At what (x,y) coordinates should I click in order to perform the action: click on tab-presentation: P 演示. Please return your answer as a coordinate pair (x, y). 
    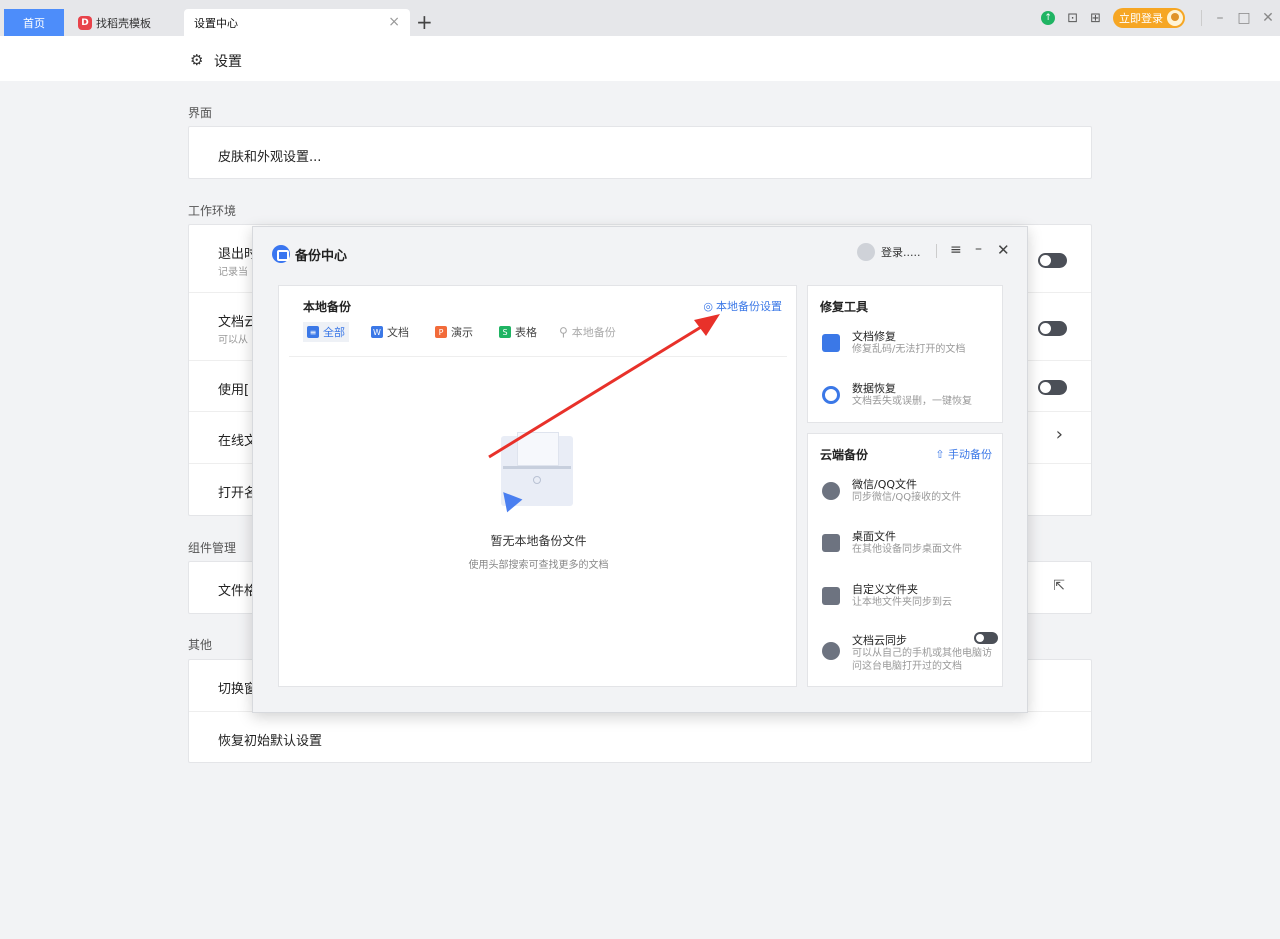
    Looking at the image, I should click on (454, 332).